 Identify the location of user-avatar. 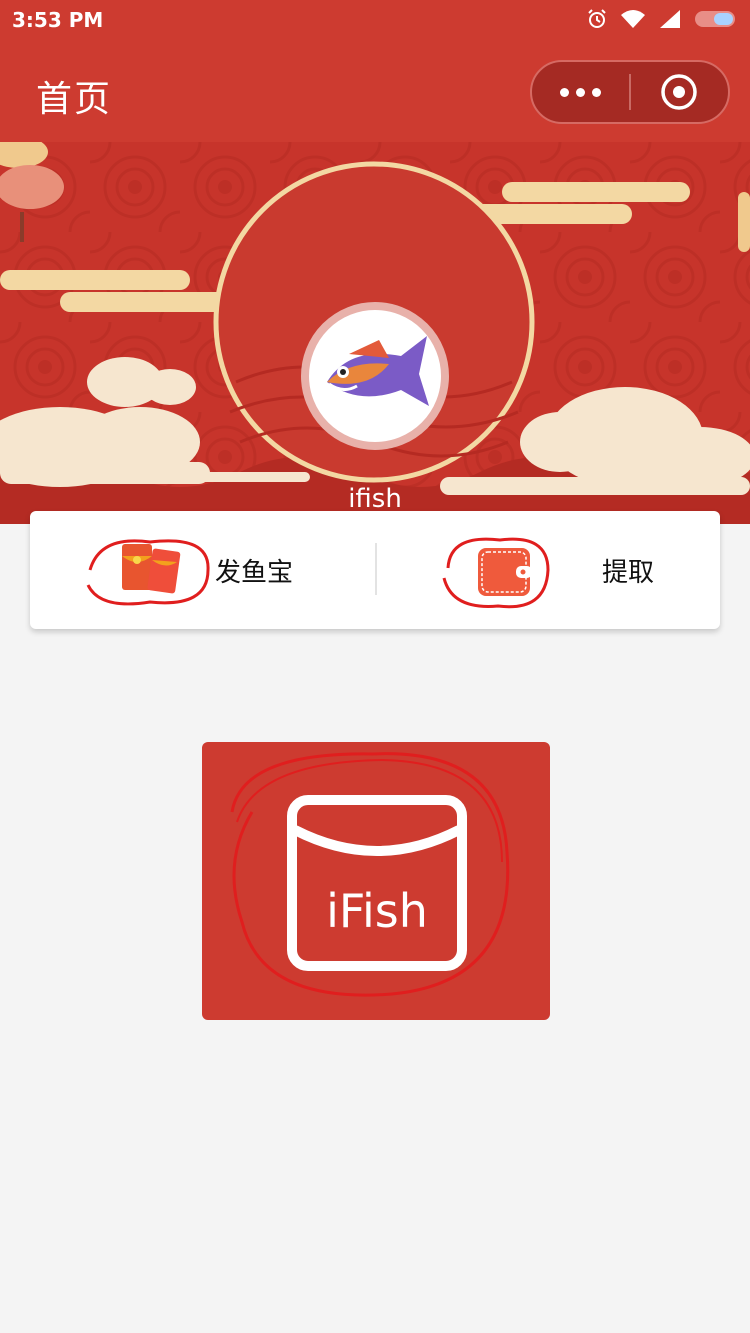
(375, 376).